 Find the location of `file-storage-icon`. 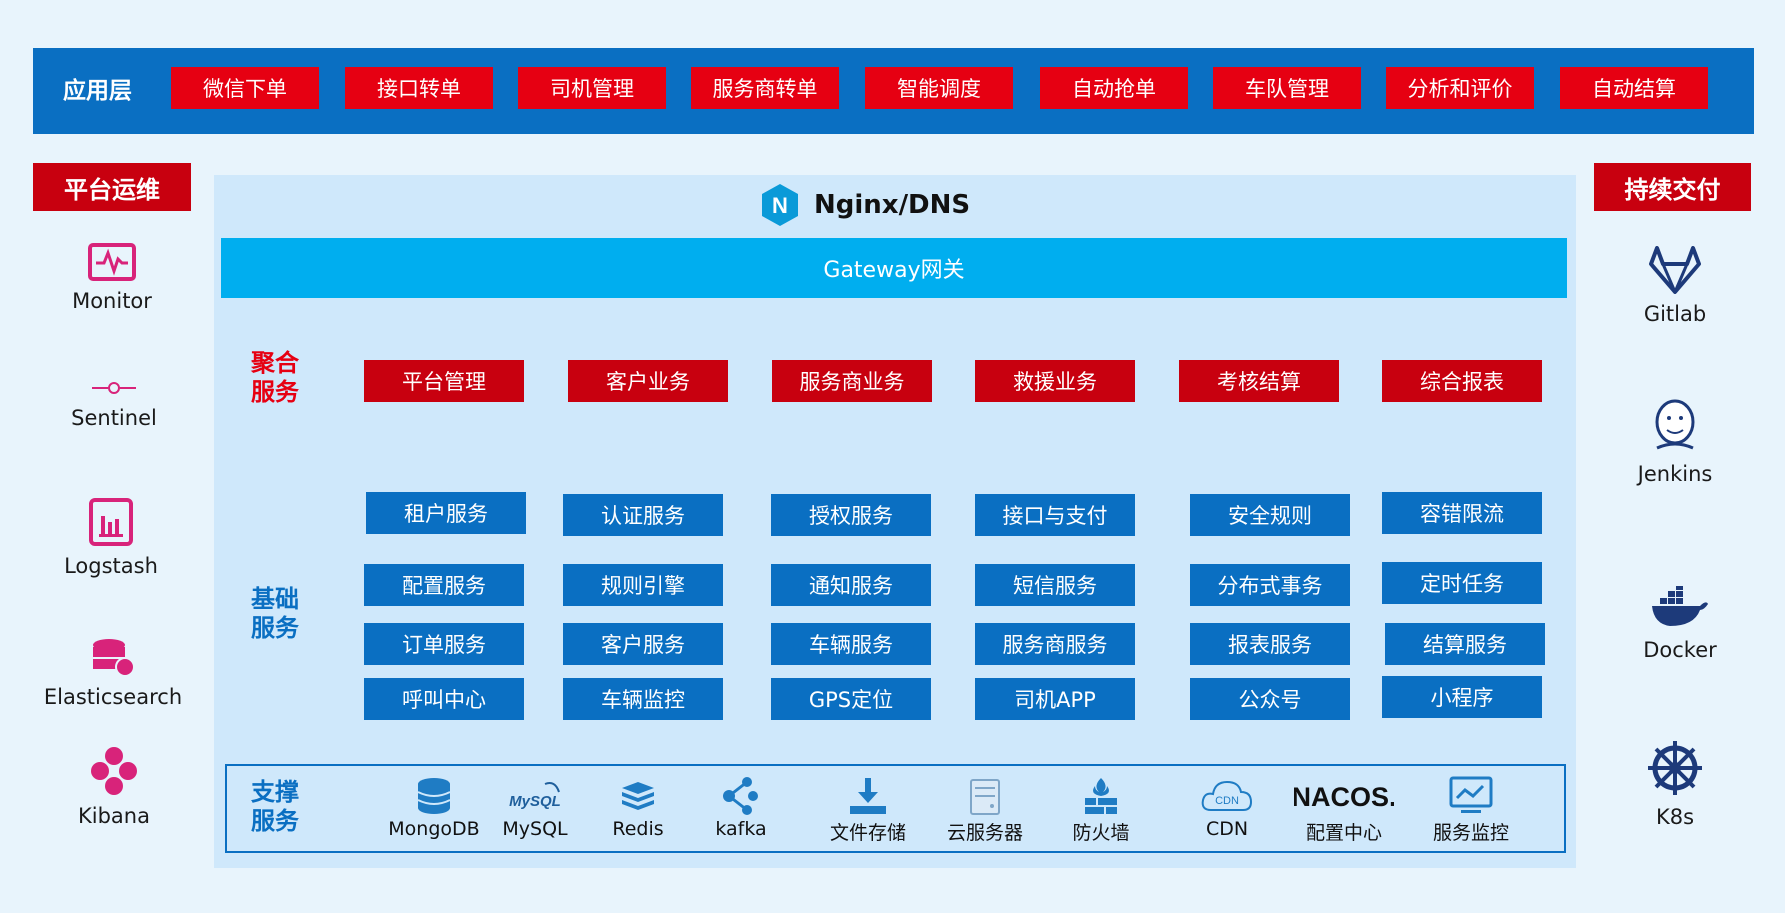

file-storage-icon is located at coordinates (868, 796).